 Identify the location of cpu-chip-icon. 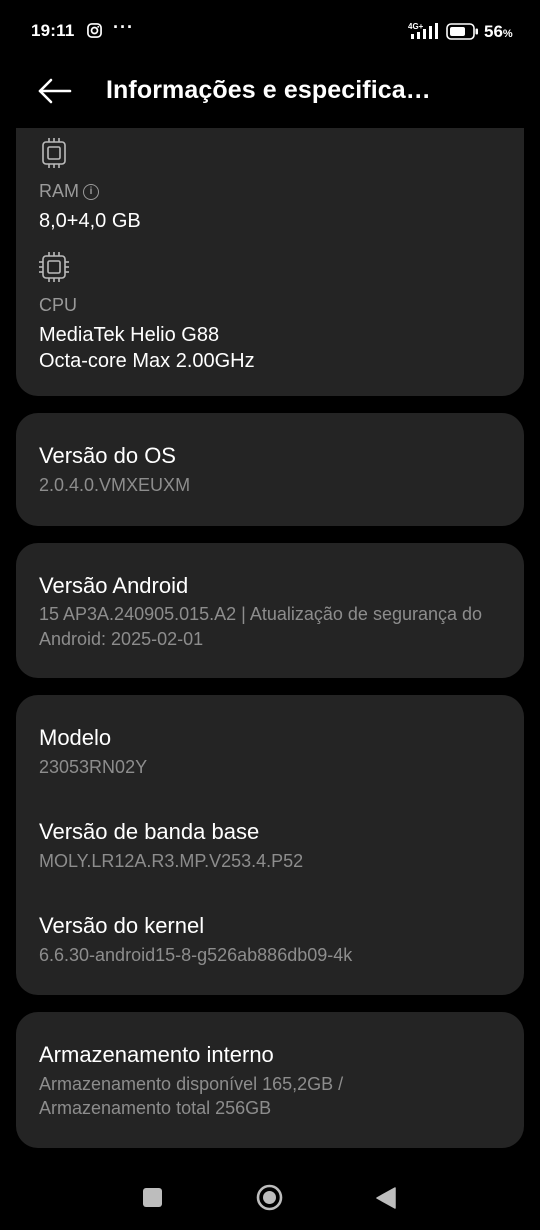
(54, 267).